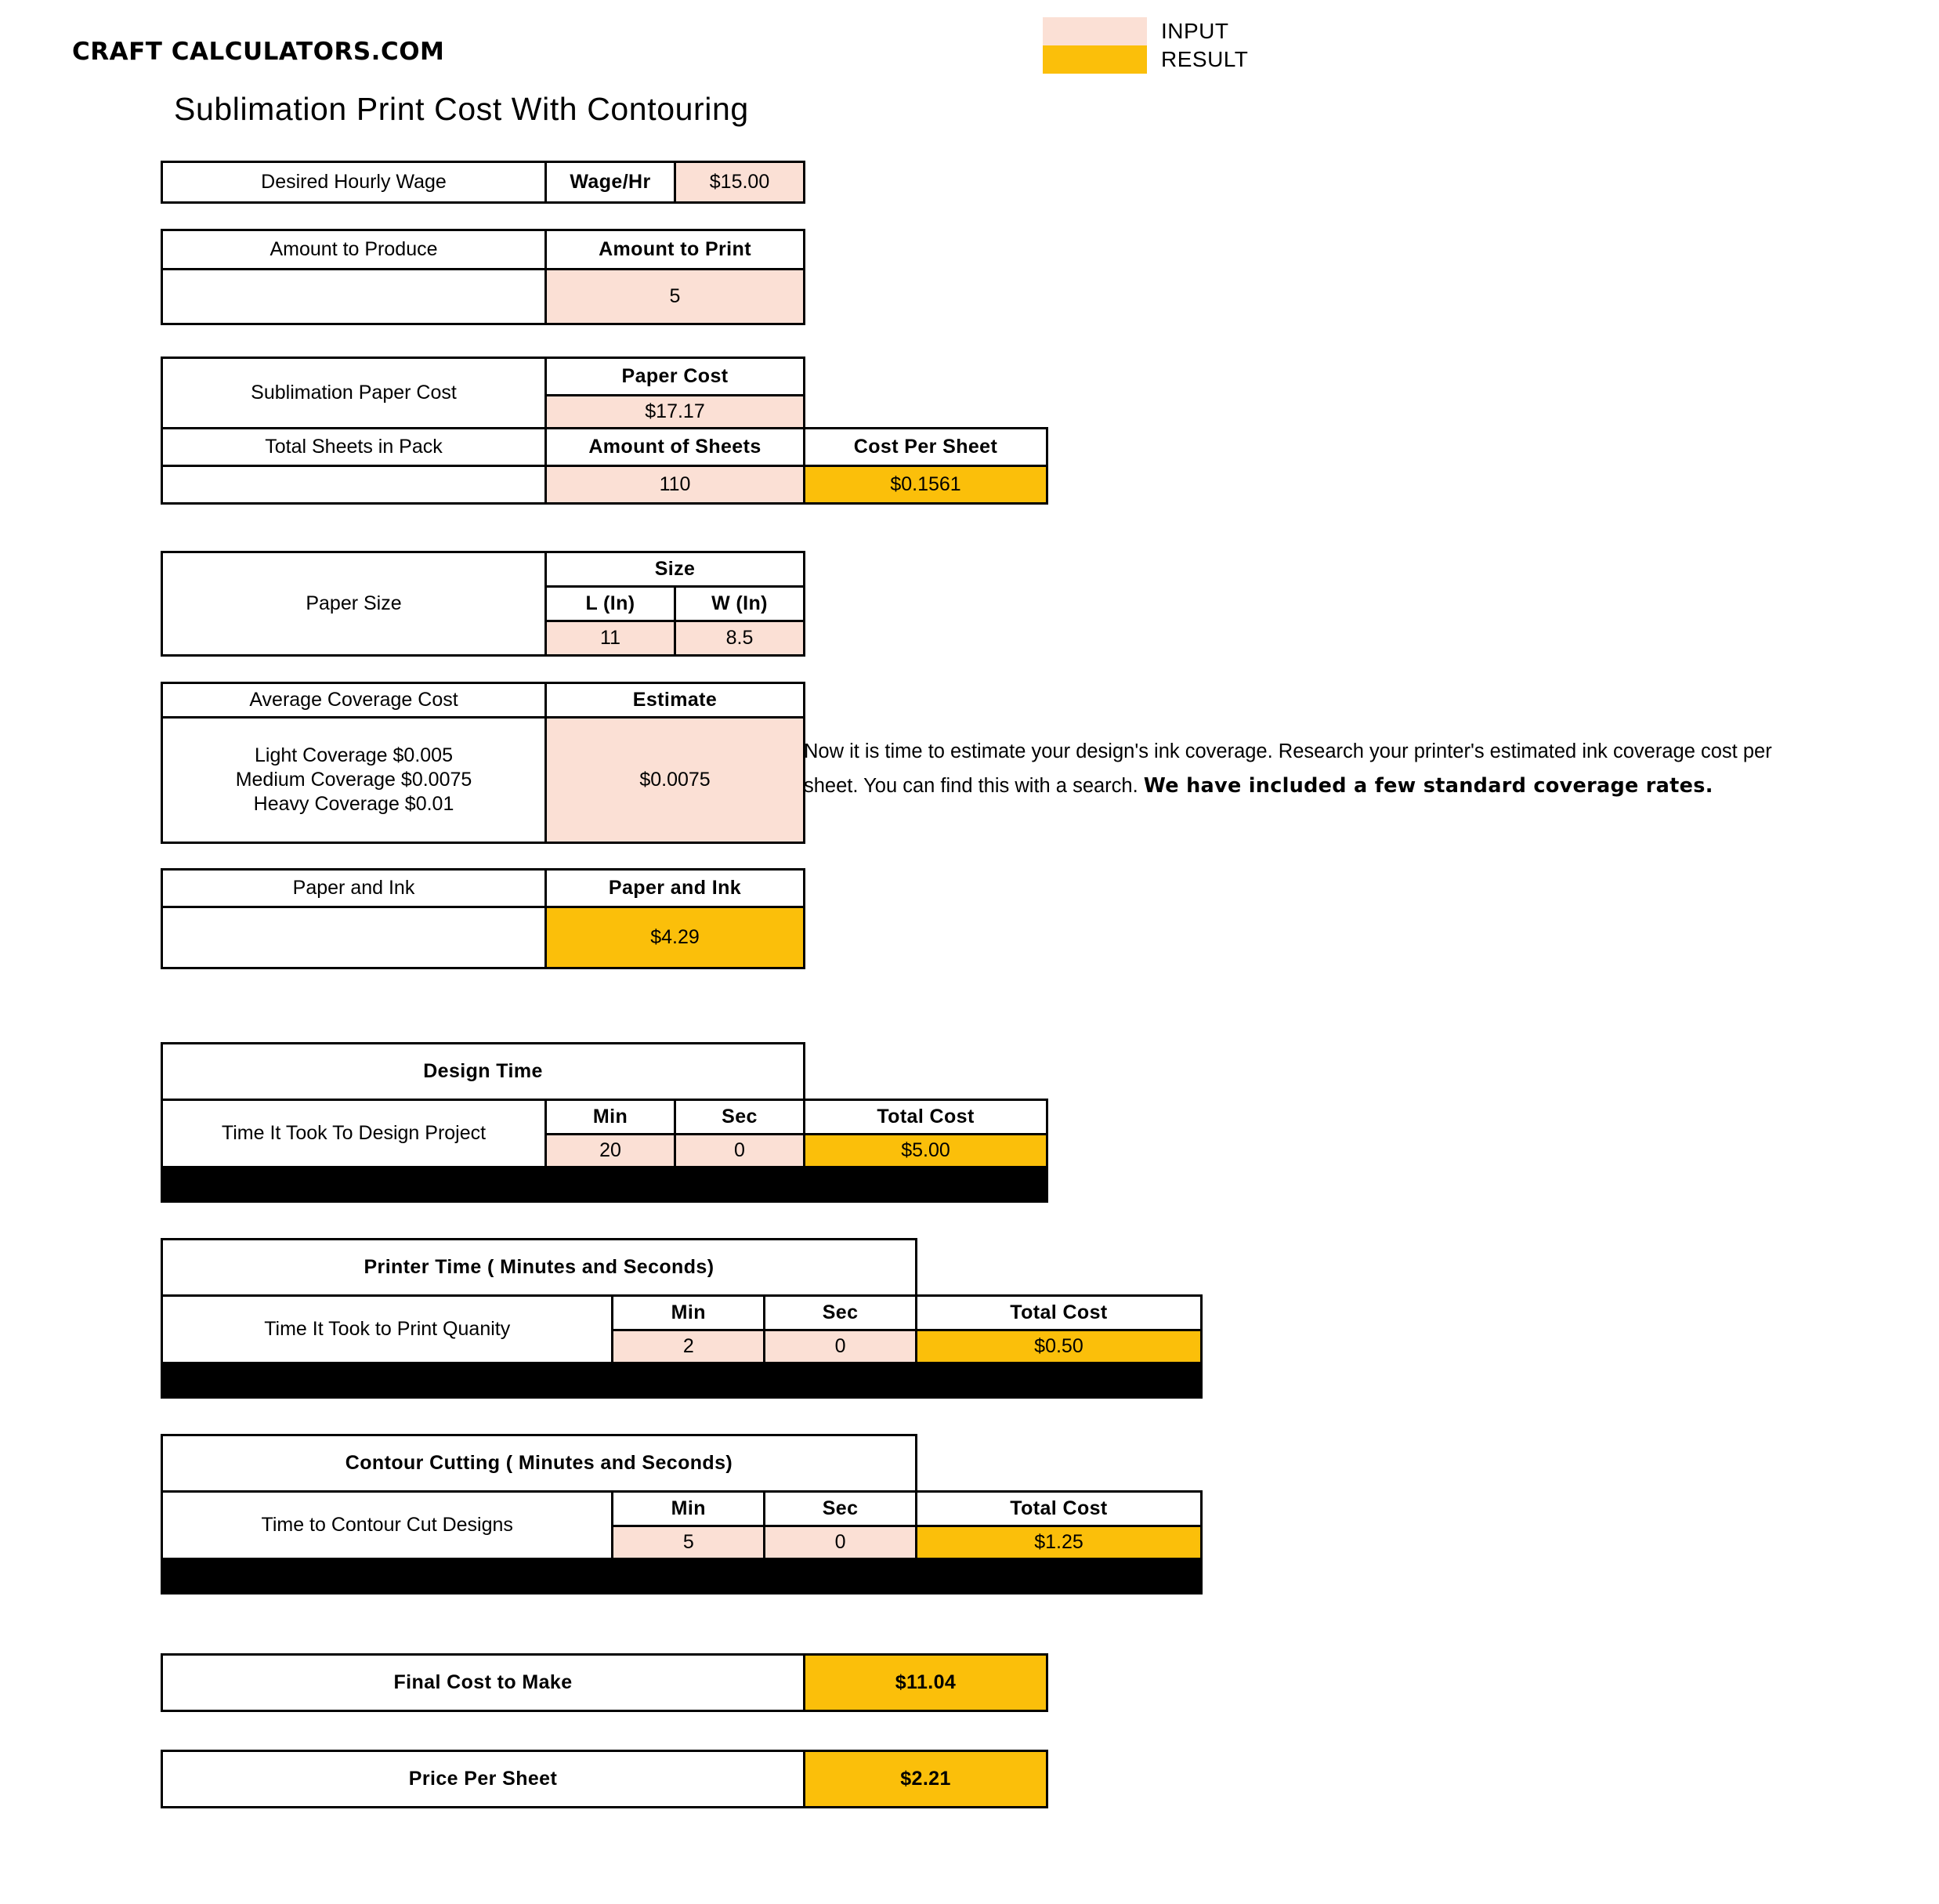 This screenshot has height=1904, width=1939. What do you see at coordinates (740, 1150) in the screenshot?
I see `design-time-sec-input: 0` at bounding box center [740, 1150].